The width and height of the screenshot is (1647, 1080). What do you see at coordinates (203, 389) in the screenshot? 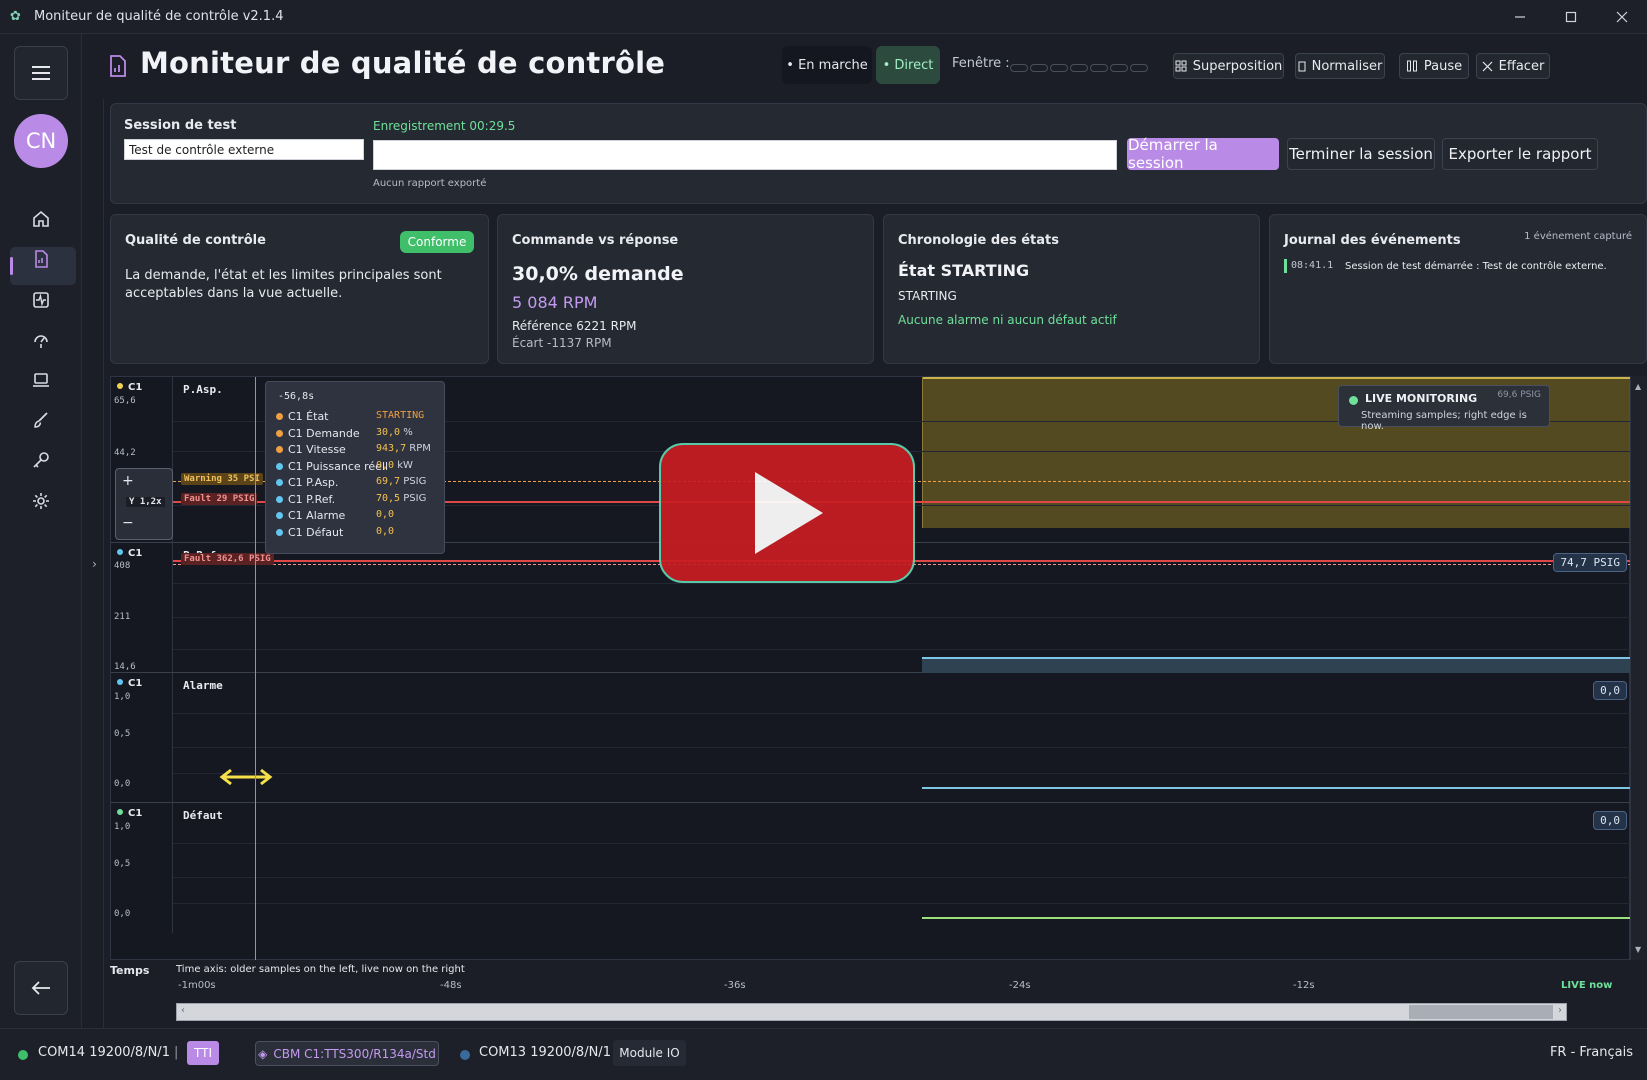
I see `pane-title: P.Asp.` at bounding box center [203, 389].